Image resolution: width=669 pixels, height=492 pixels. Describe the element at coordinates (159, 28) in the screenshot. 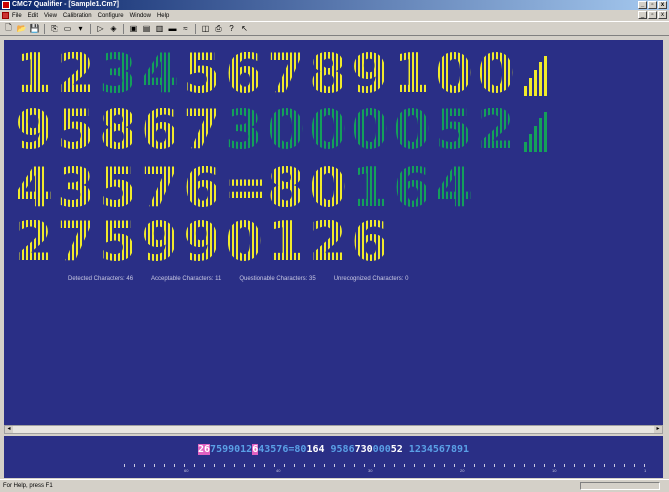

I see `barcode-icon: ▥` at that location.